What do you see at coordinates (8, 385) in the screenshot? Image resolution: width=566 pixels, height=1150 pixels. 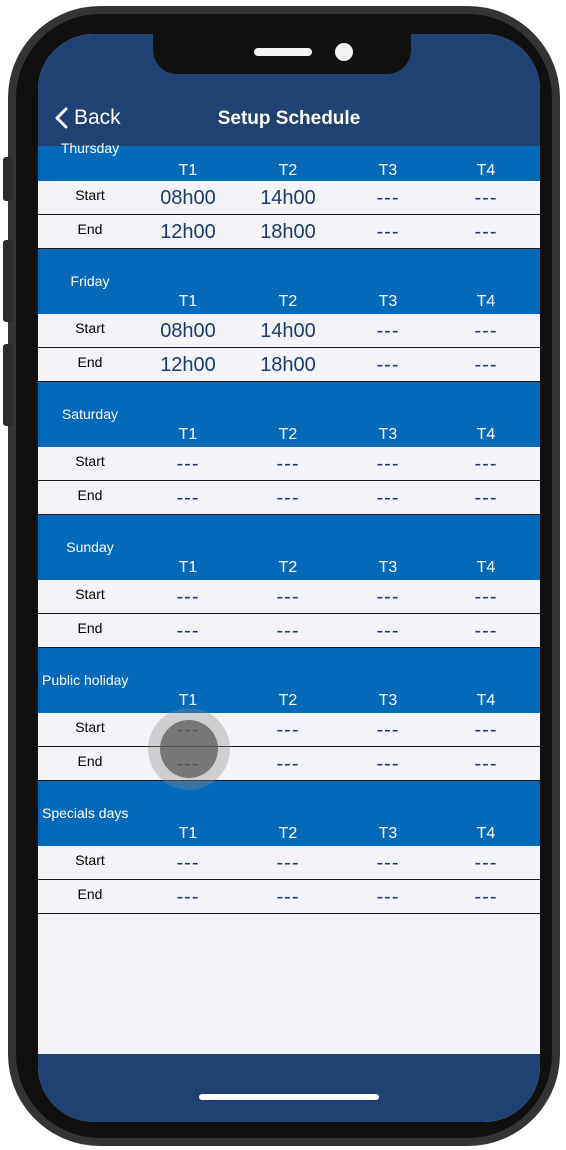 I see `volume-down-button` at bounding box center [8, 385].